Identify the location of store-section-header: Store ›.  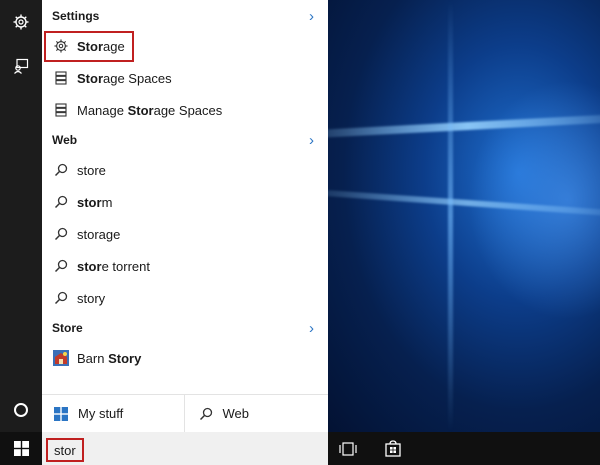
(185, 328).